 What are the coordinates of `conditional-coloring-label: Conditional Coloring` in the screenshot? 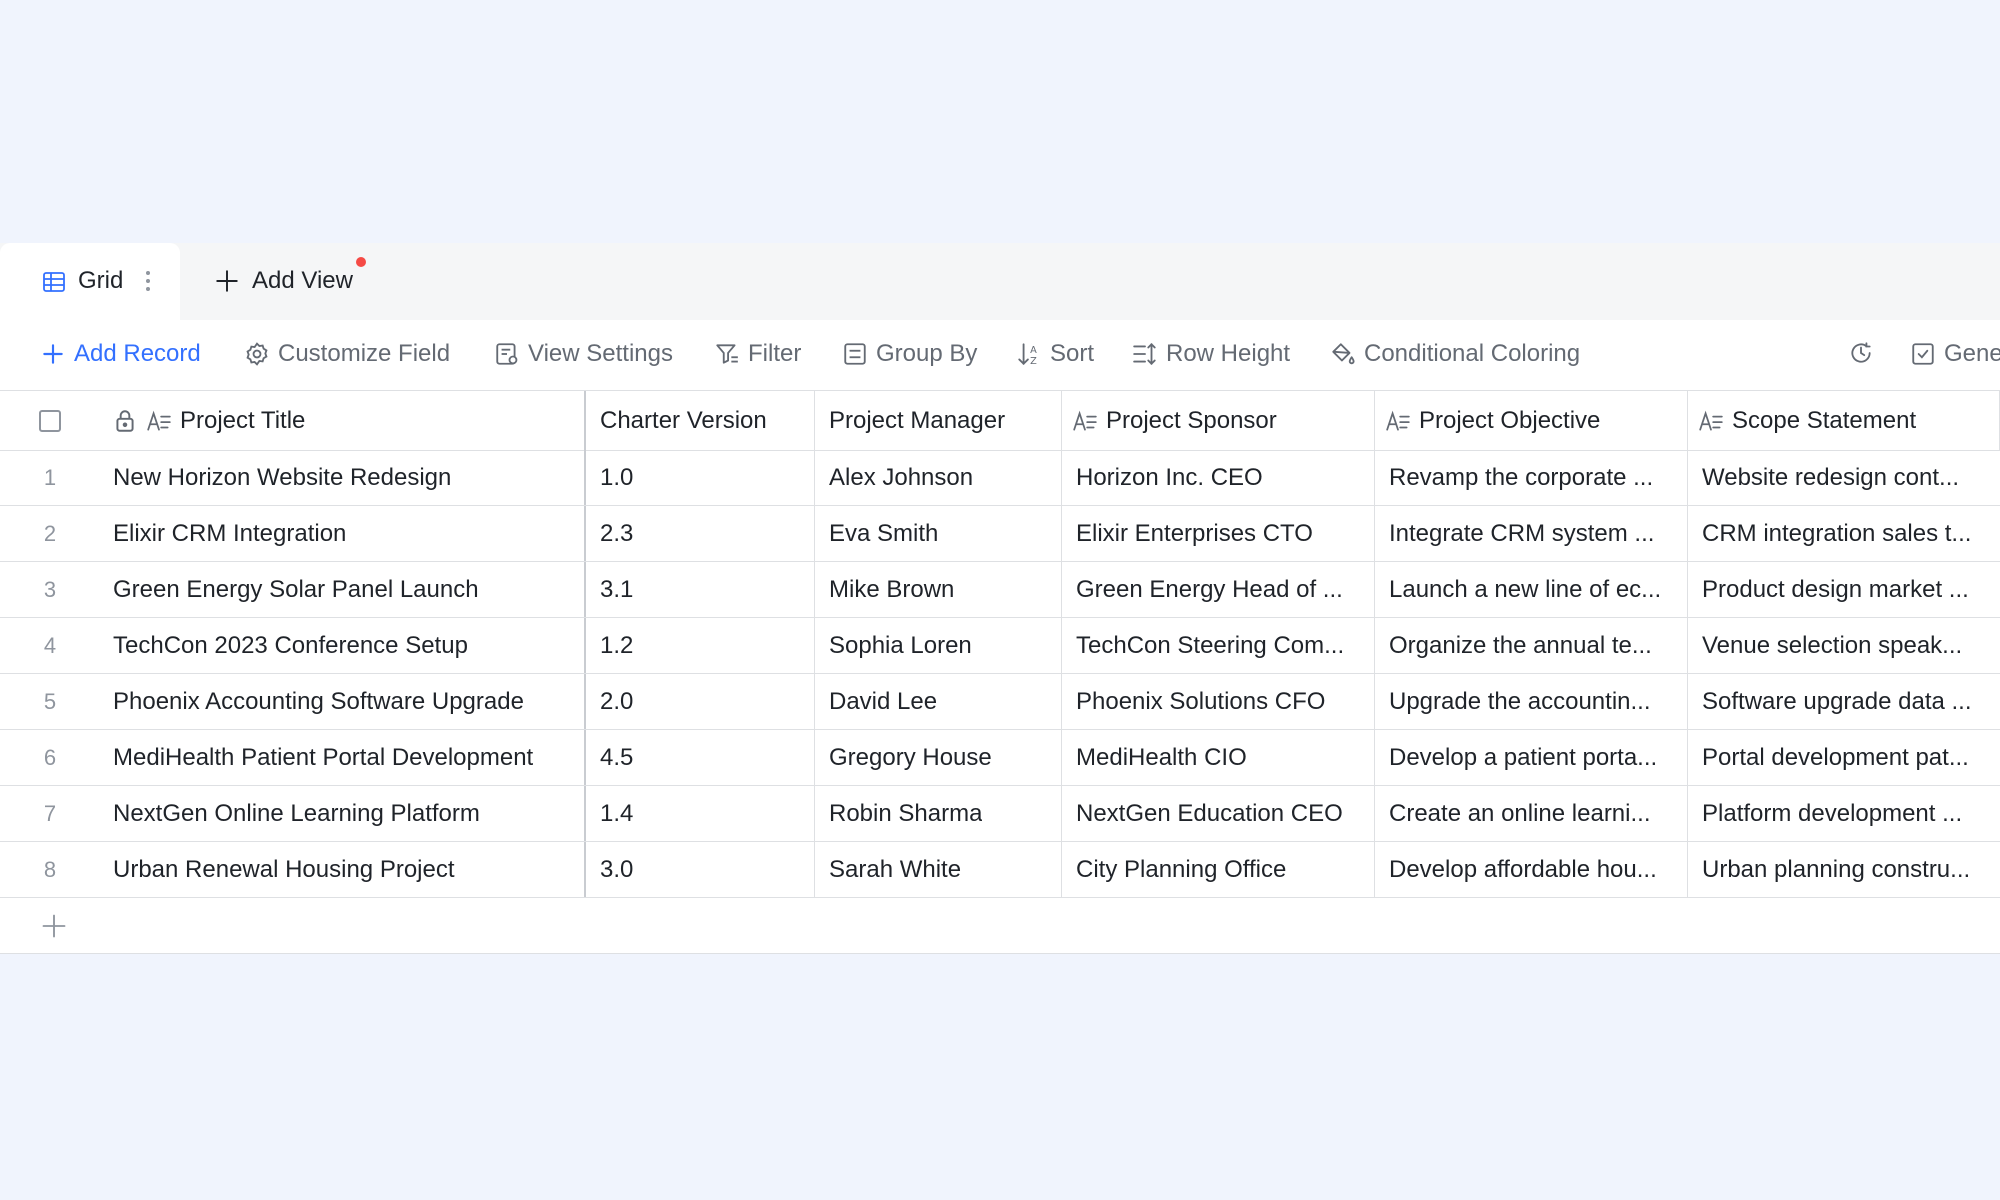 It's located at (1472, 353).